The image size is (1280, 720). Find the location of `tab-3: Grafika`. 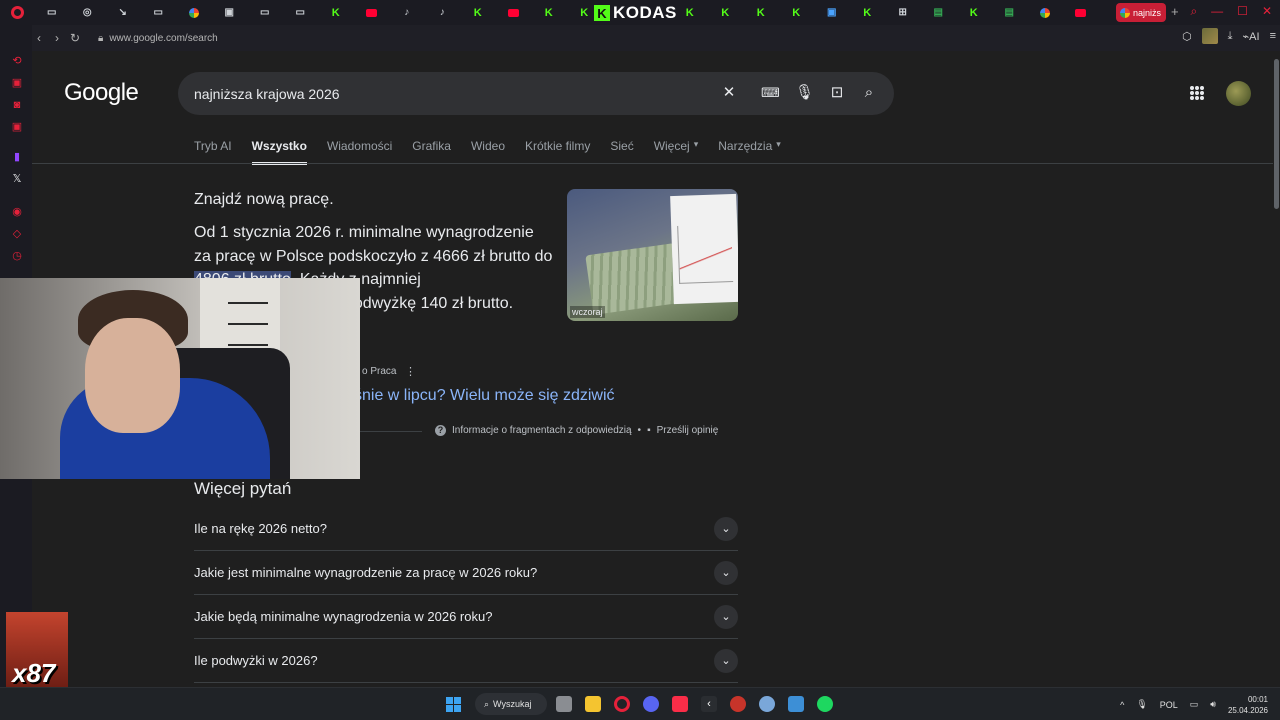

tab-3: Grafika is located at coordinates (431, 152).